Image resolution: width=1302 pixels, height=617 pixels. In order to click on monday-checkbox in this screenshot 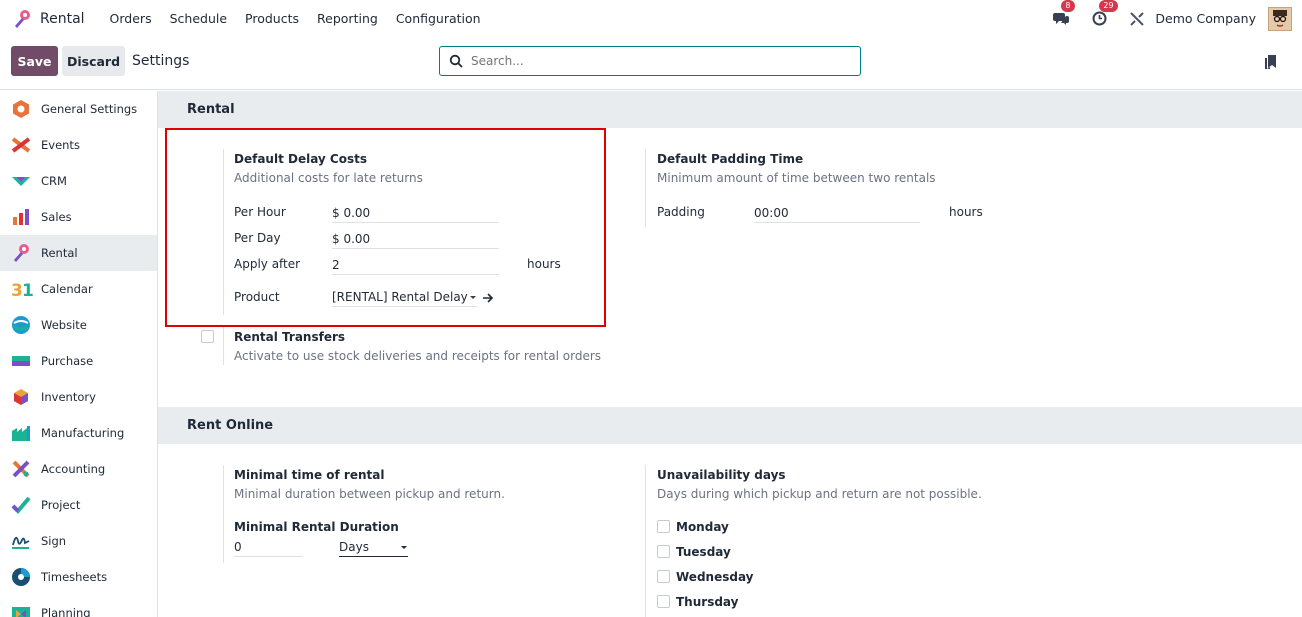, I will do `click(663, 526)`.